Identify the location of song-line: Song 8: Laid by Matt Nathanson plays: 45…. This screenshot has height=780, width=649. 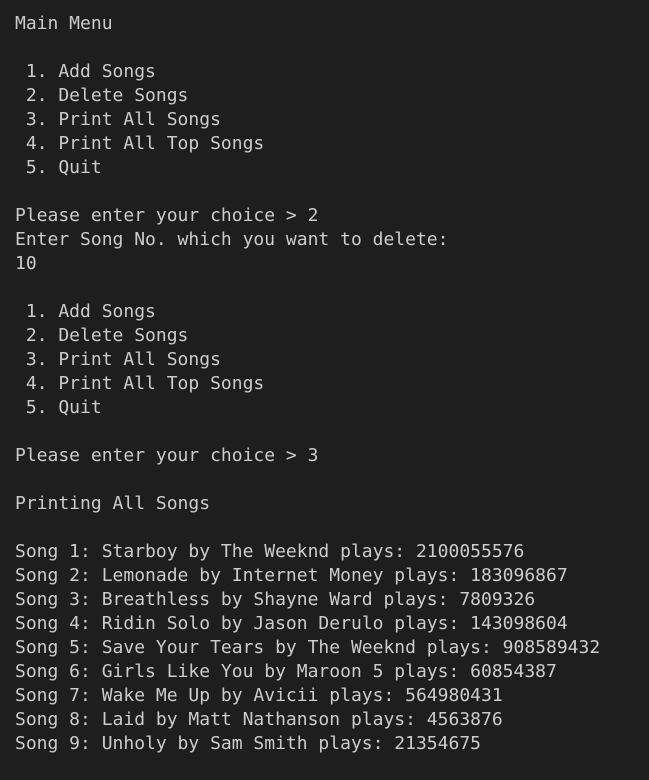
(259, 719).